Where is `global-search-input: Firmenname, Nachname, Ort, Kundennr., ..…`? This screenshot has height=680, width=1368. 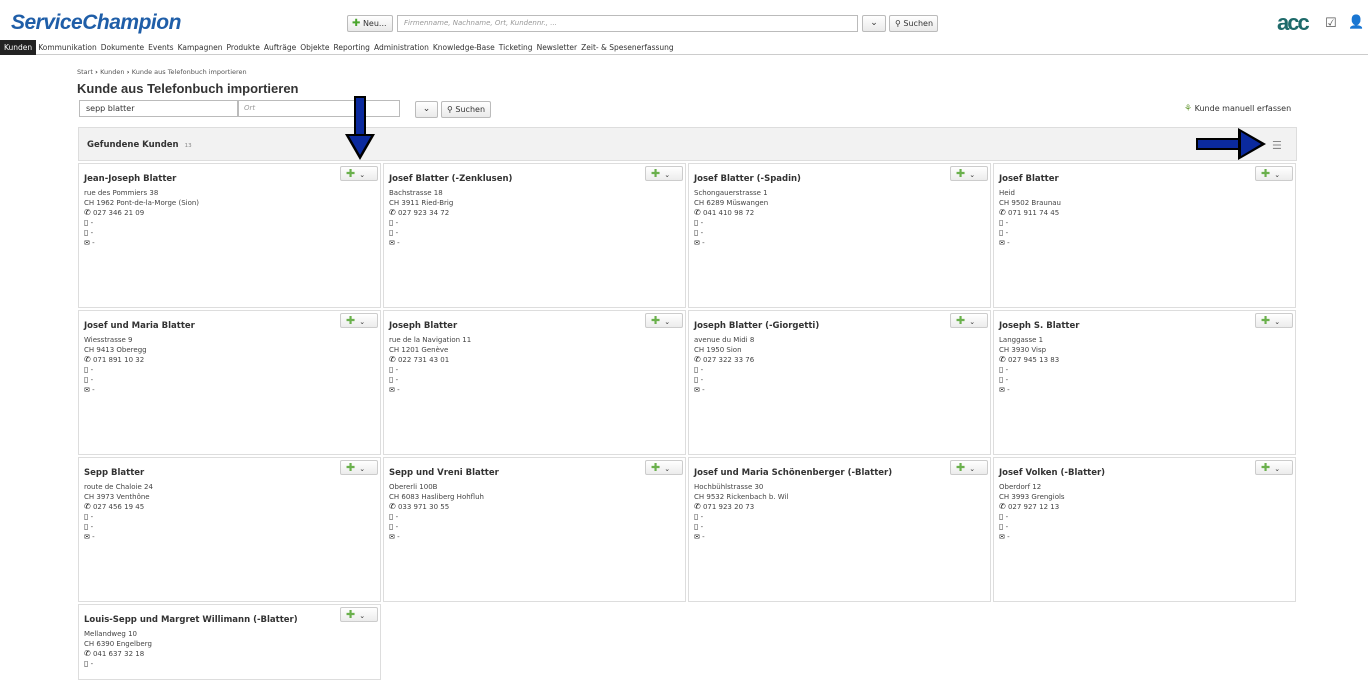 global-search-input: Firmenname, Nachname, Ort, Kundennr., ..… is located at coordinates (627, 23).